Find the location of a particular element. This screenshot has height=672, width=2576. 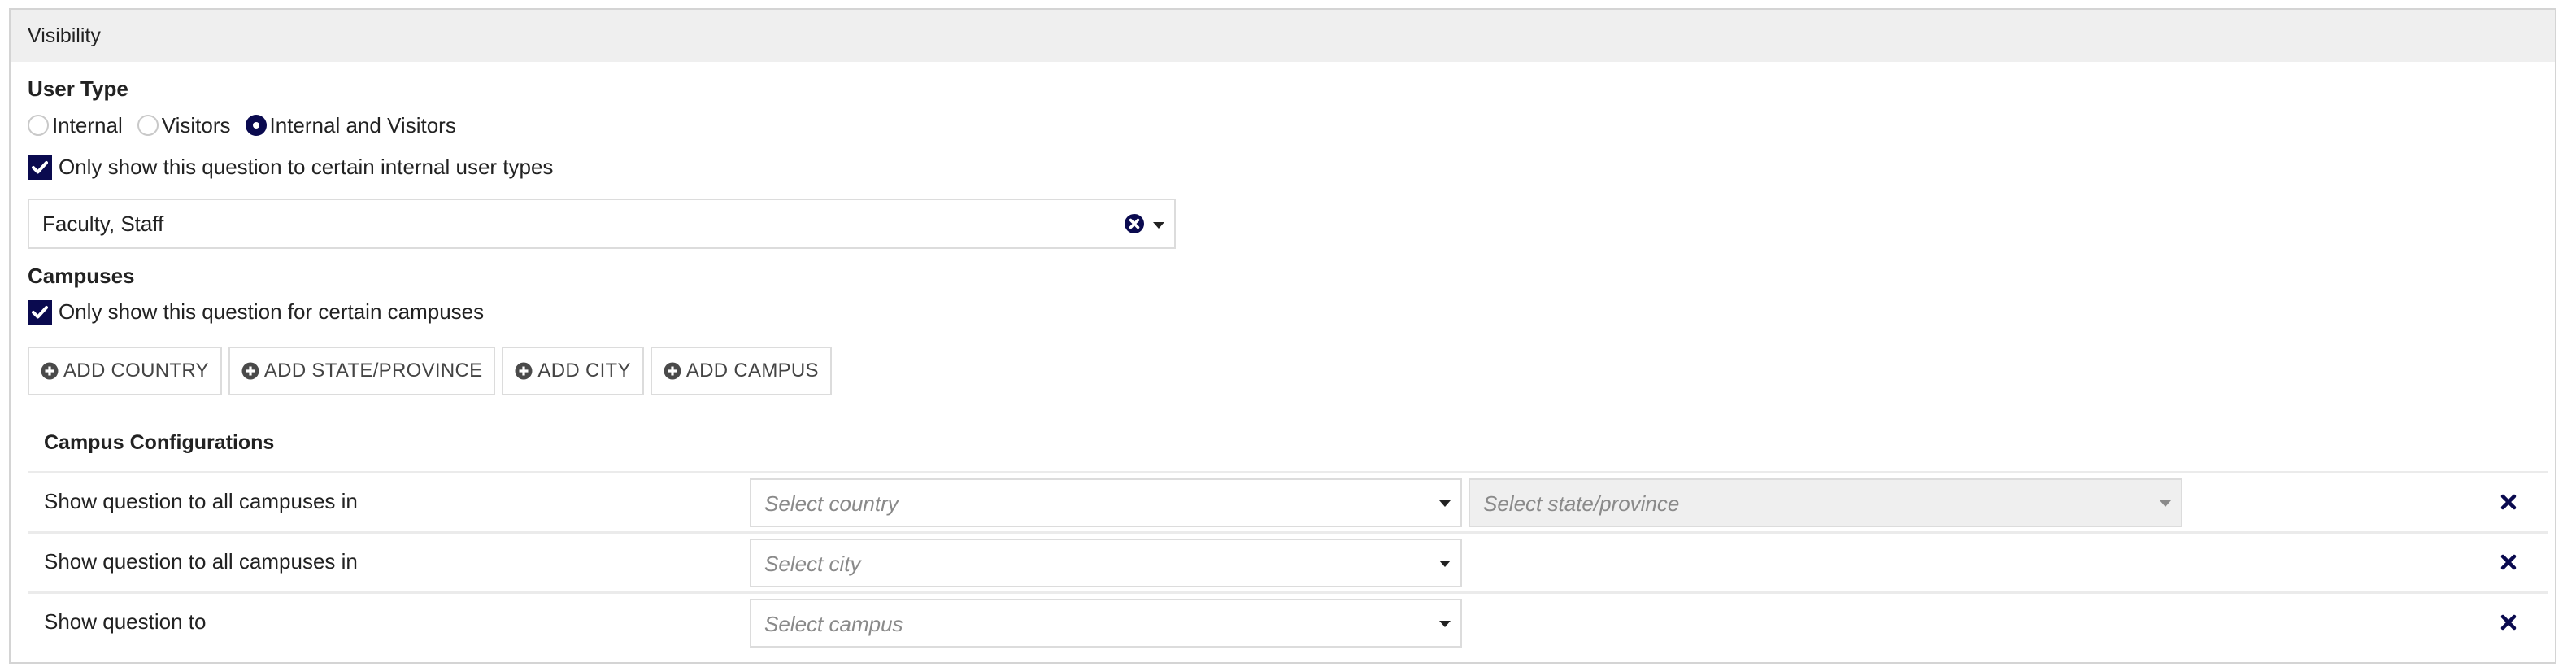

radio-button-selected is located at coordinates (256, 126).